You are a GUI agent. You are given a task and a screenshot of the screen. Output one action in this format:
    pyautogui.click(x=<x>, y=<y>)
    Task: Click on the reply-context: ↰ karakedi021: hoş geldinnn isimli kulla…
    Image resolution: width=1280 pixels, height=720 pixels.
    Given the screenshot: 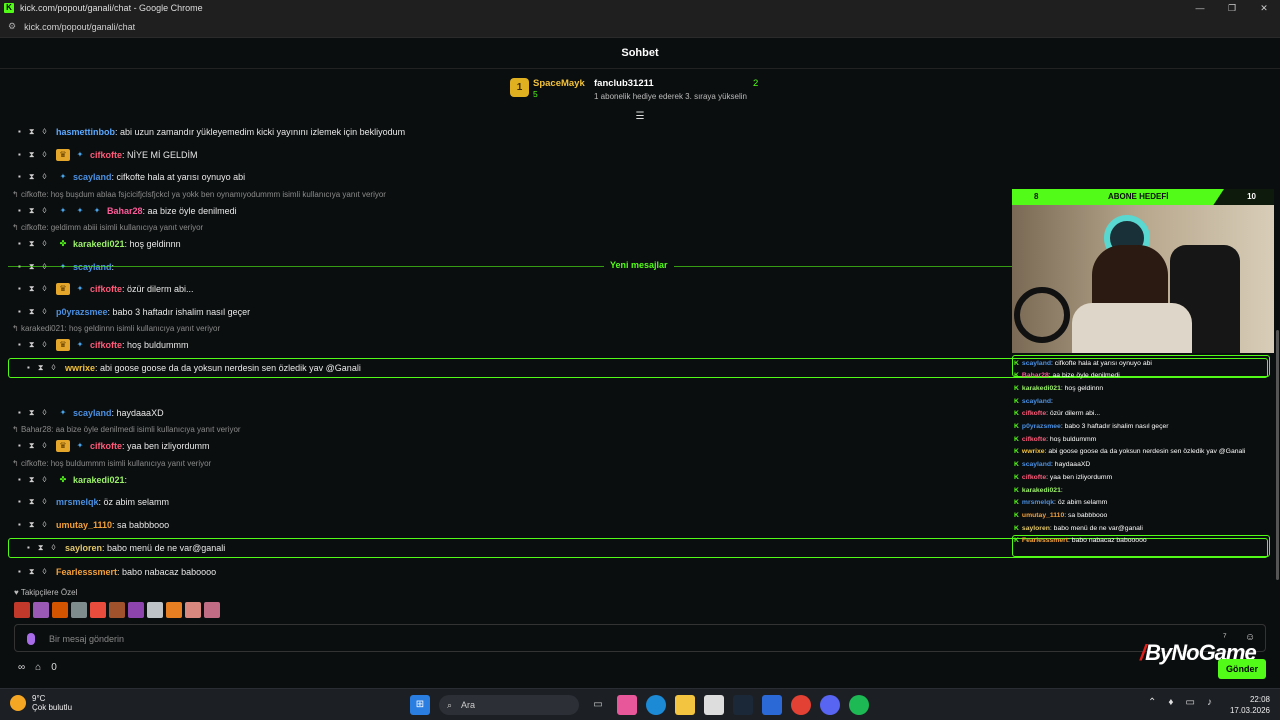 What is the action you would take?
    pyautogui.click(x=116, y=328)
    